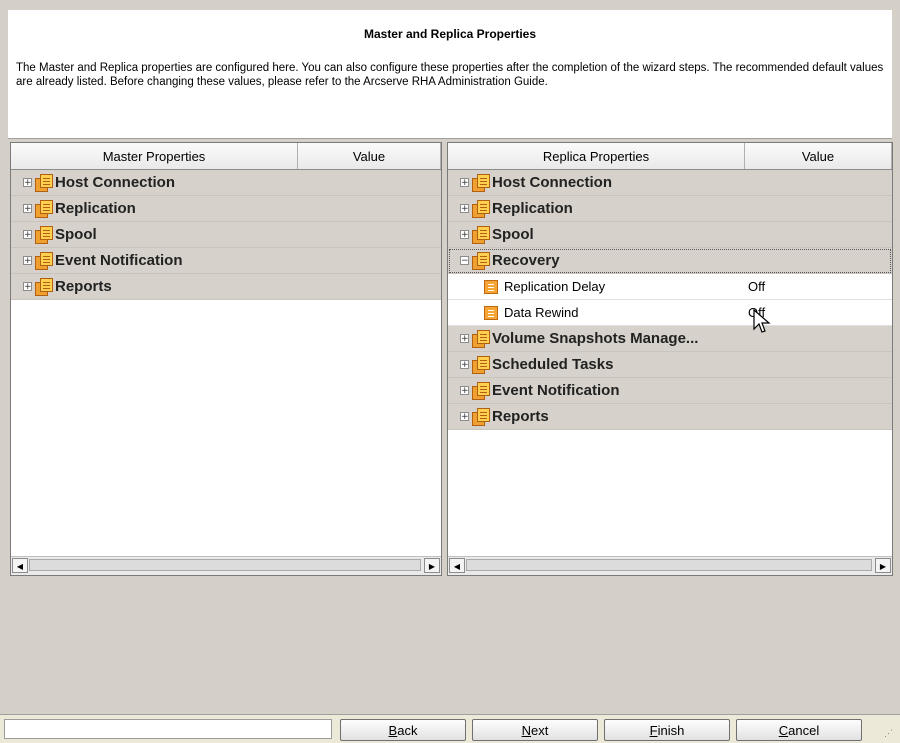 The image size is (900, 743). Describe the element at coordinates (226, 183) in the screenshot. I see `master-group-host-connection: + Host Connection` at that location.